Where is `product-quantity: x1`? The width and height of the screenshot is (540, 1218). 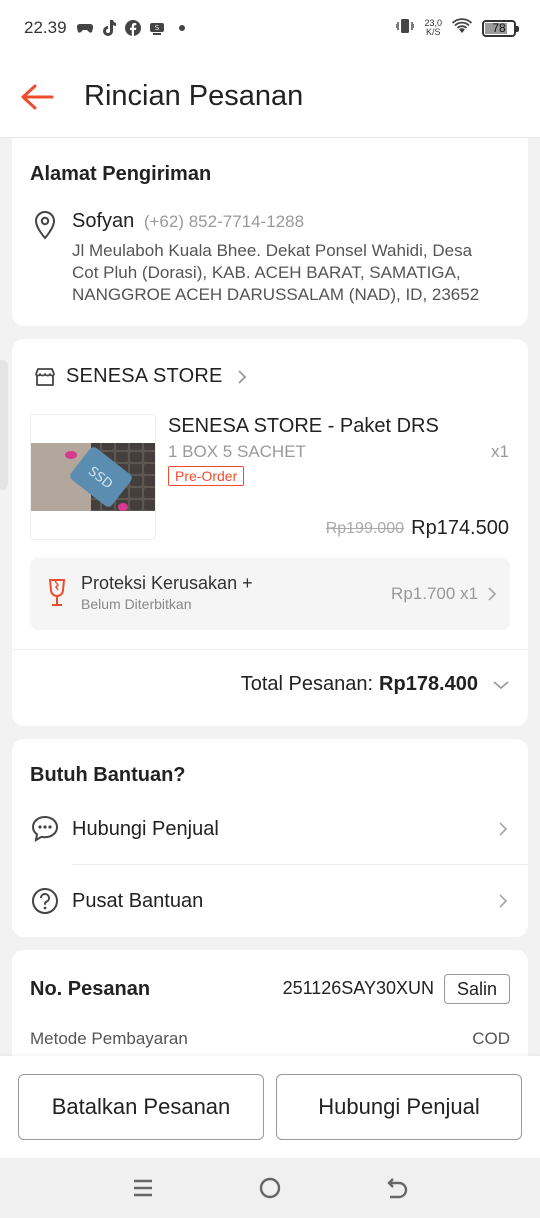
product-quantity: x1 is located at coordinates (500, 451).